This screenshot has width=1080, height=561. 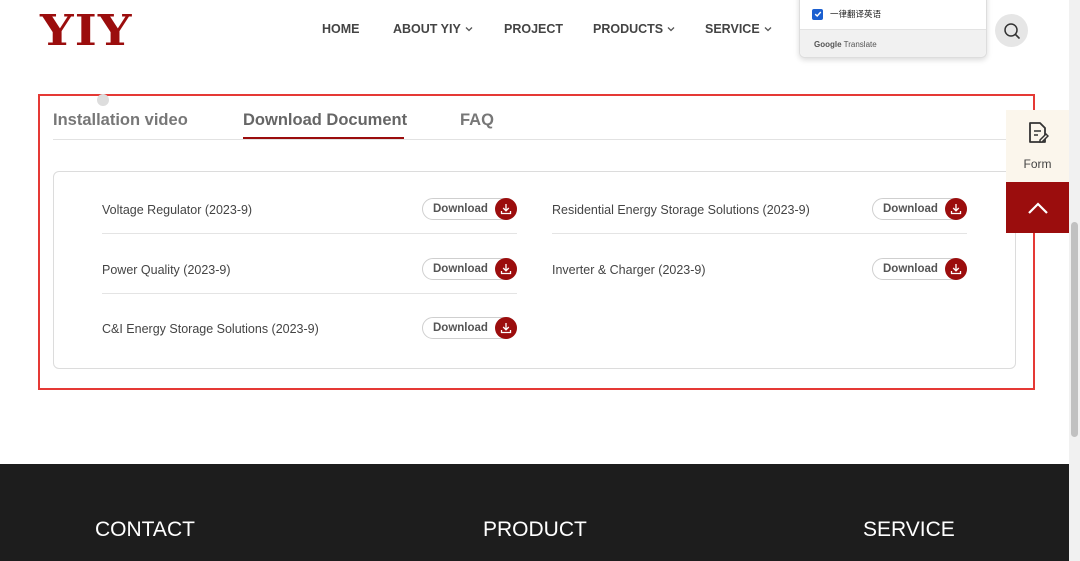 I want to click on active-tab-indicator, so click(x=323, y=138).